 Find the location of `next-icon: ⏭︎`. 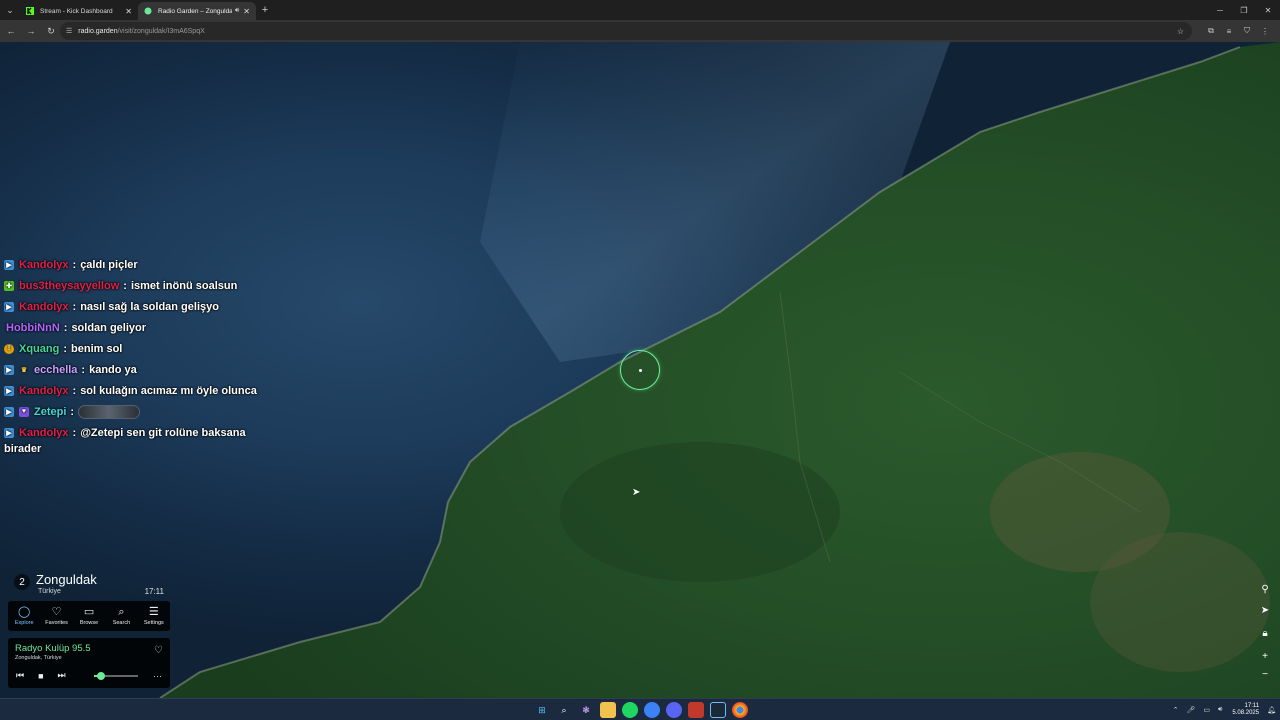

next-icon: ⏭︎ is located at coordinates (62, 675).